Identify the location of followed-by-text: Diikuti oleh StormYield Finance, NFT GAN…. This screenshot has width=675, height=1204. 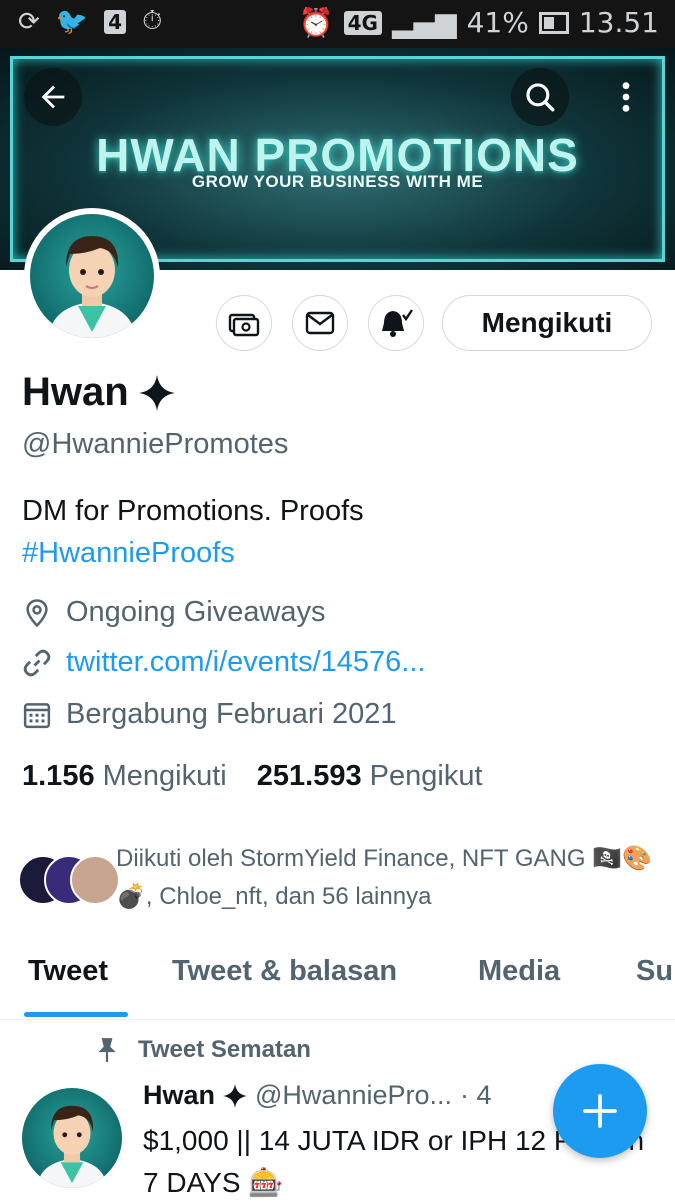
(384, 877).